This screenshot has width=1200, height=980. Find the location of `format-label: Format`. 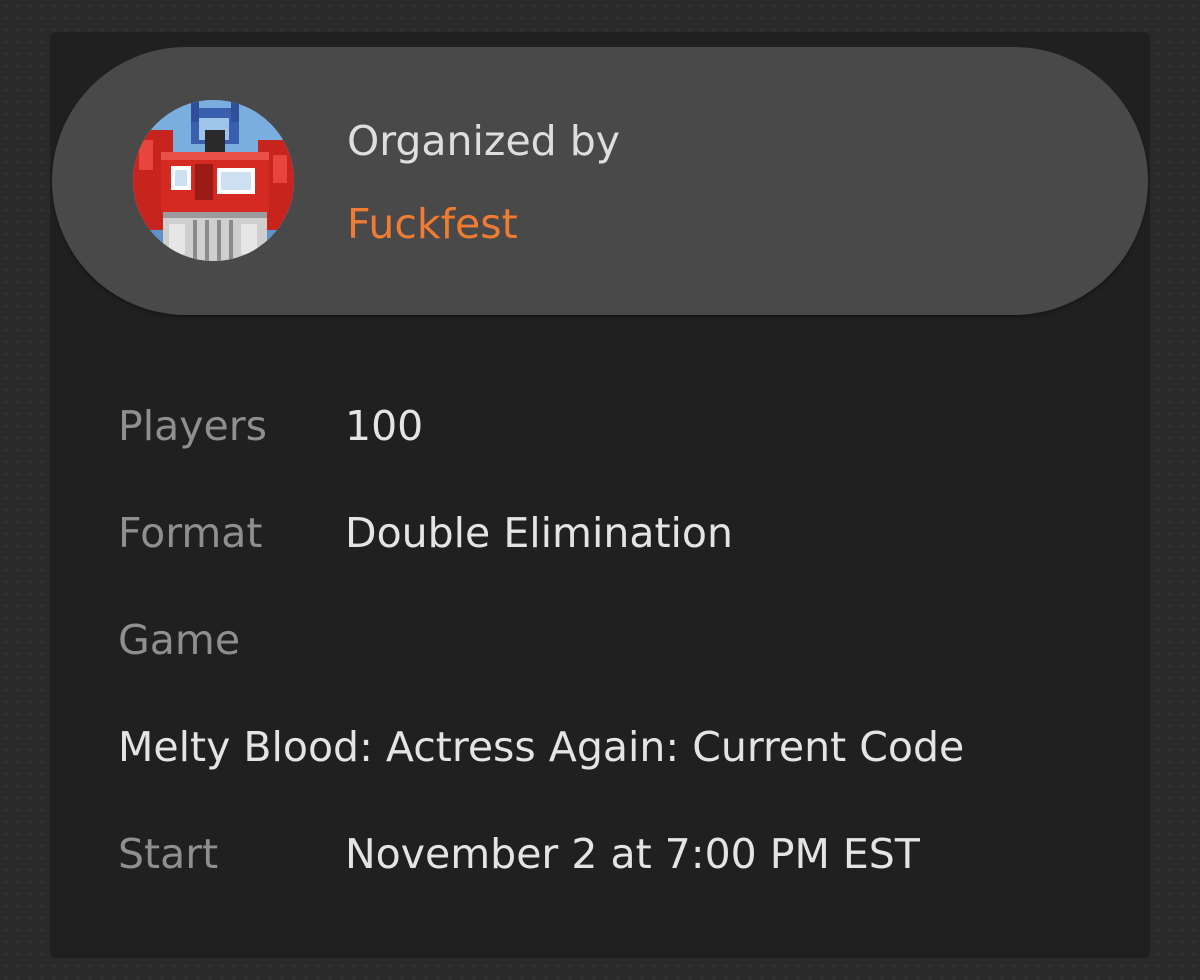

format-label: Format is located at coordinates (190, 533).